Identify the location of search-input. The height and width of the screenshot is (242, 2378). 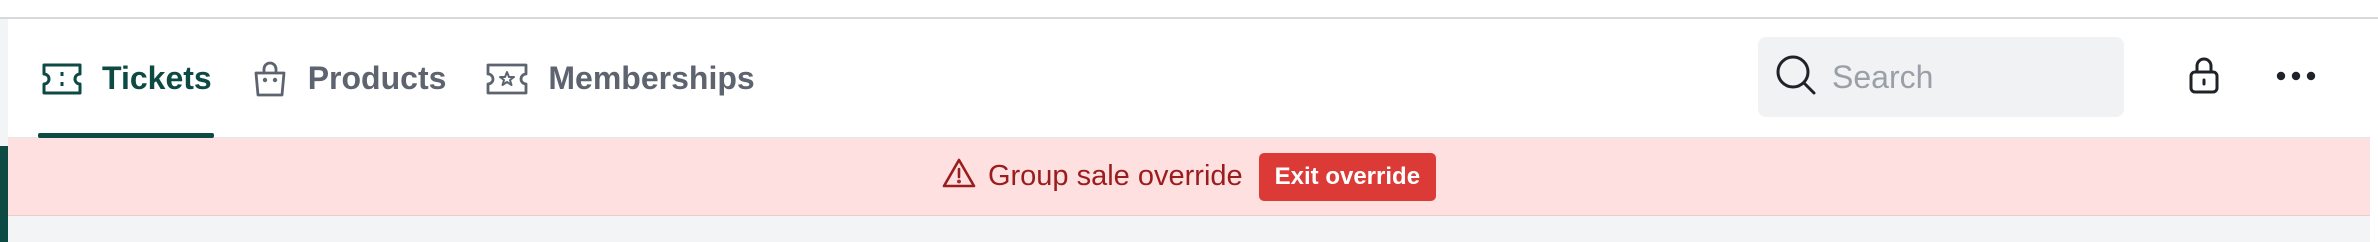
(1972, 77).